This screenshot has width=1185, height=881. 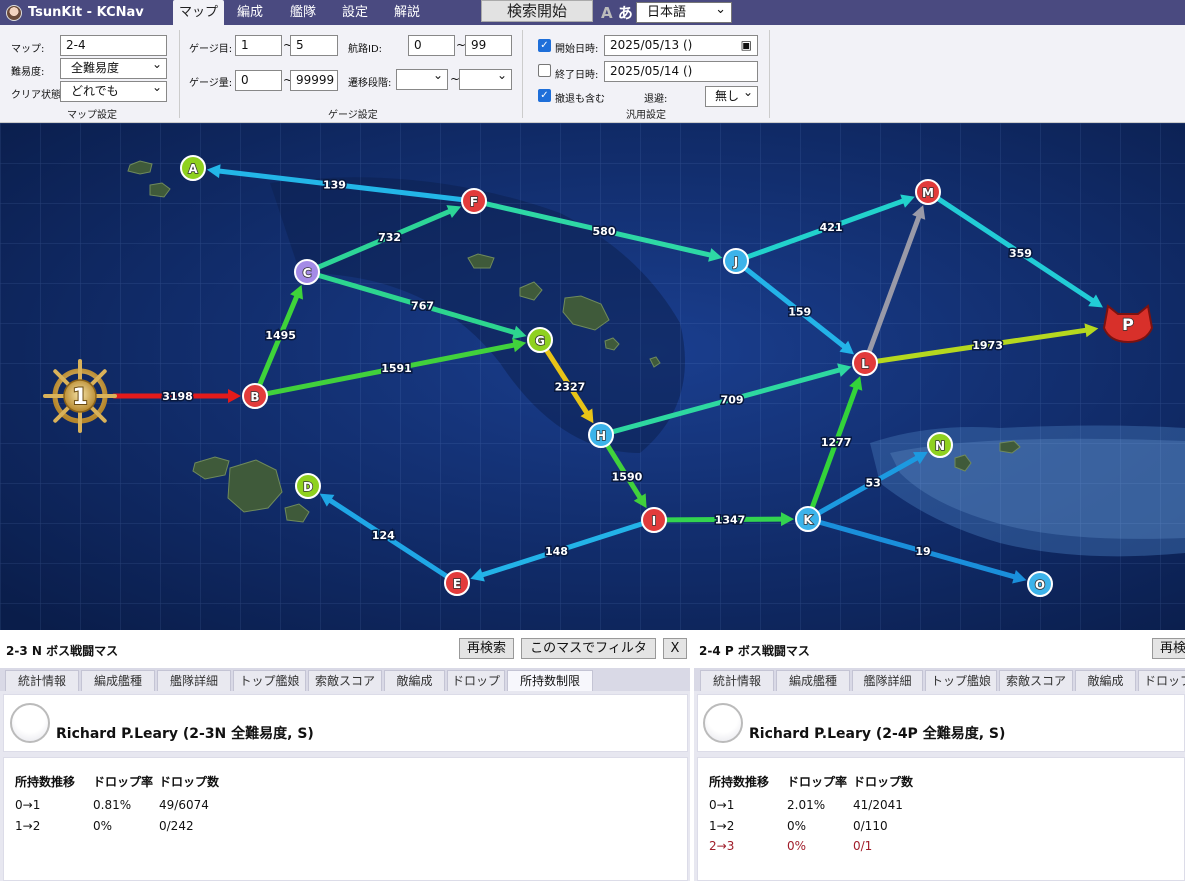 I want to click on route-count-label: 1495, so click(x=280, y=335).